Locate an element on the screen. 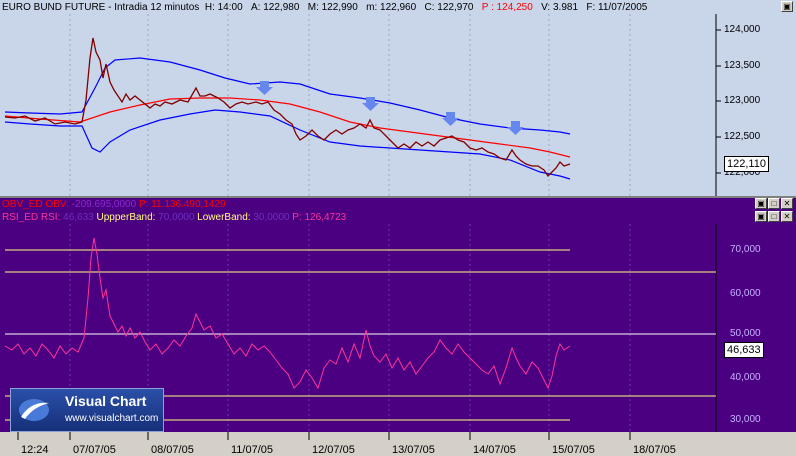  y-tick: 122,500 is located at coordinates (742, 136).